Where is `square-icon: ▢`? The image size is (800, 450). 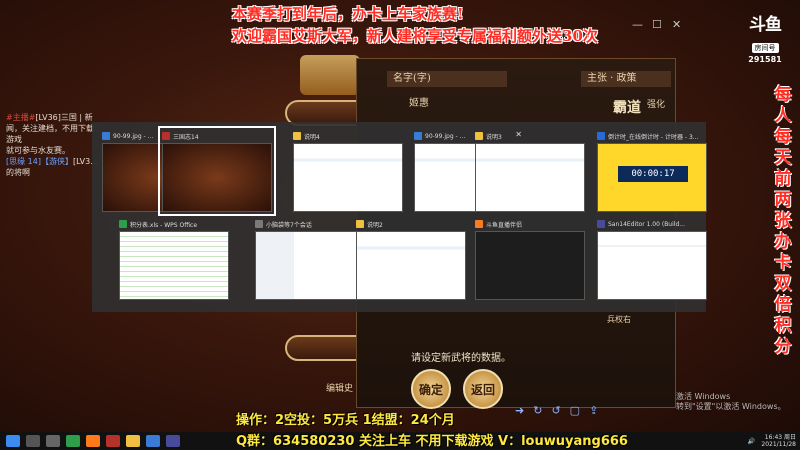
square-icon: ▢ is located at coordinates (575, 410).